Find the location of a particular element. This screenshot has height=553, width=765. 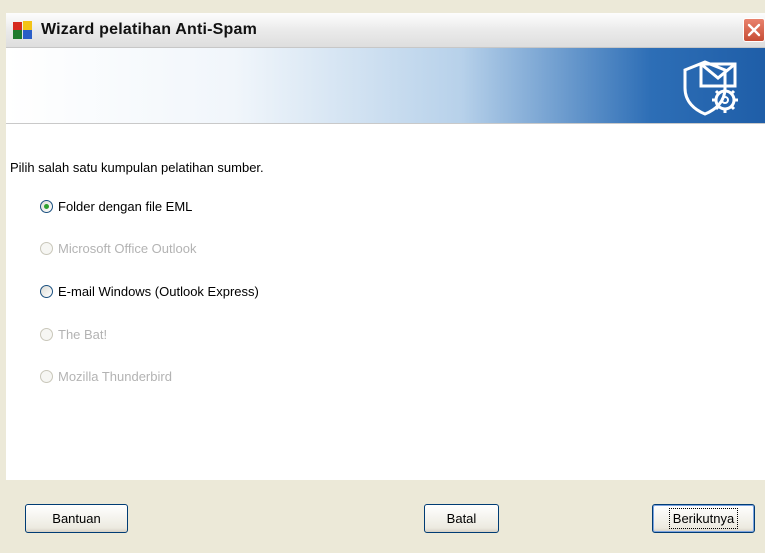

option-folder-eml: Folder dengan file EML is located at coordinates (116, 206).